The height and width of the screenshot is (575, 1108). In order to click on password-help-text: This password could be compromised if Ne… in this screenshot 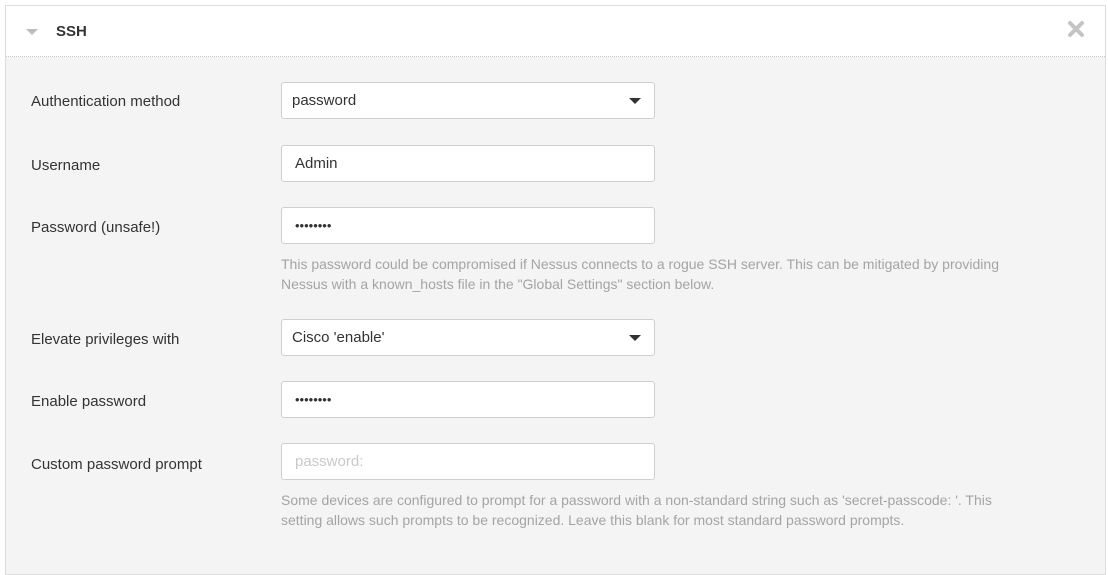, I will do `click(671, 274)`.